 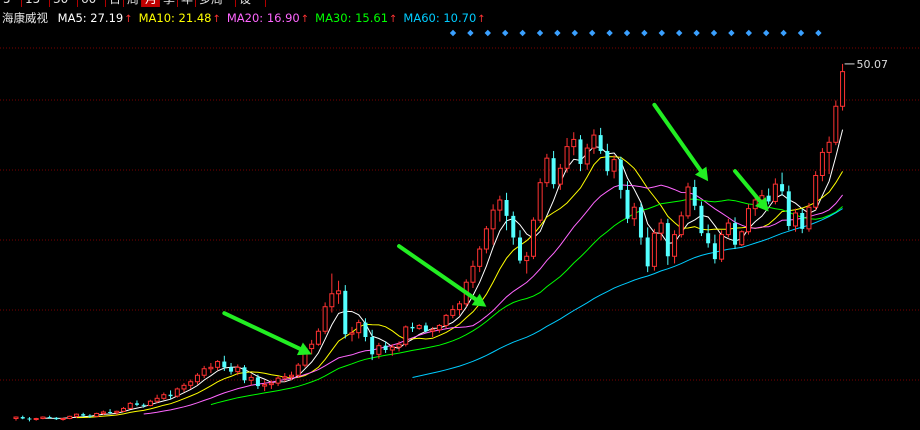 I want to click on period-tab: 30分, so click(x=64, y=3).